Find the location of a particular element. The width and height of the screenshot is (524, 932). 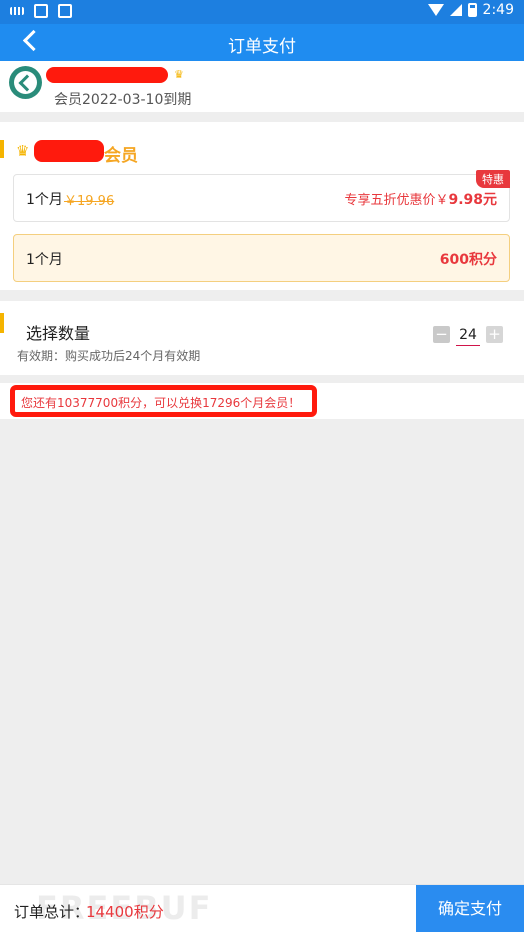

member-title: 会员 is located at coordinates (121, 156).